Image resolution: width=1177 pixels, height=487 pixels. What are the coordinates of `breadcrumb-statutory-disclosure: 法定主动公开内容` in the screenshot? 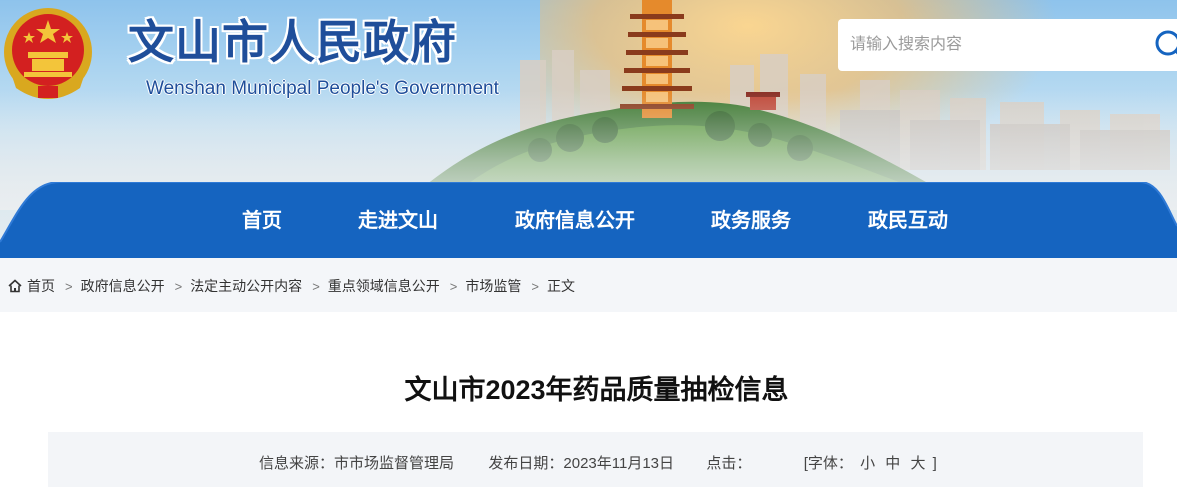 It's located at (246, 286).